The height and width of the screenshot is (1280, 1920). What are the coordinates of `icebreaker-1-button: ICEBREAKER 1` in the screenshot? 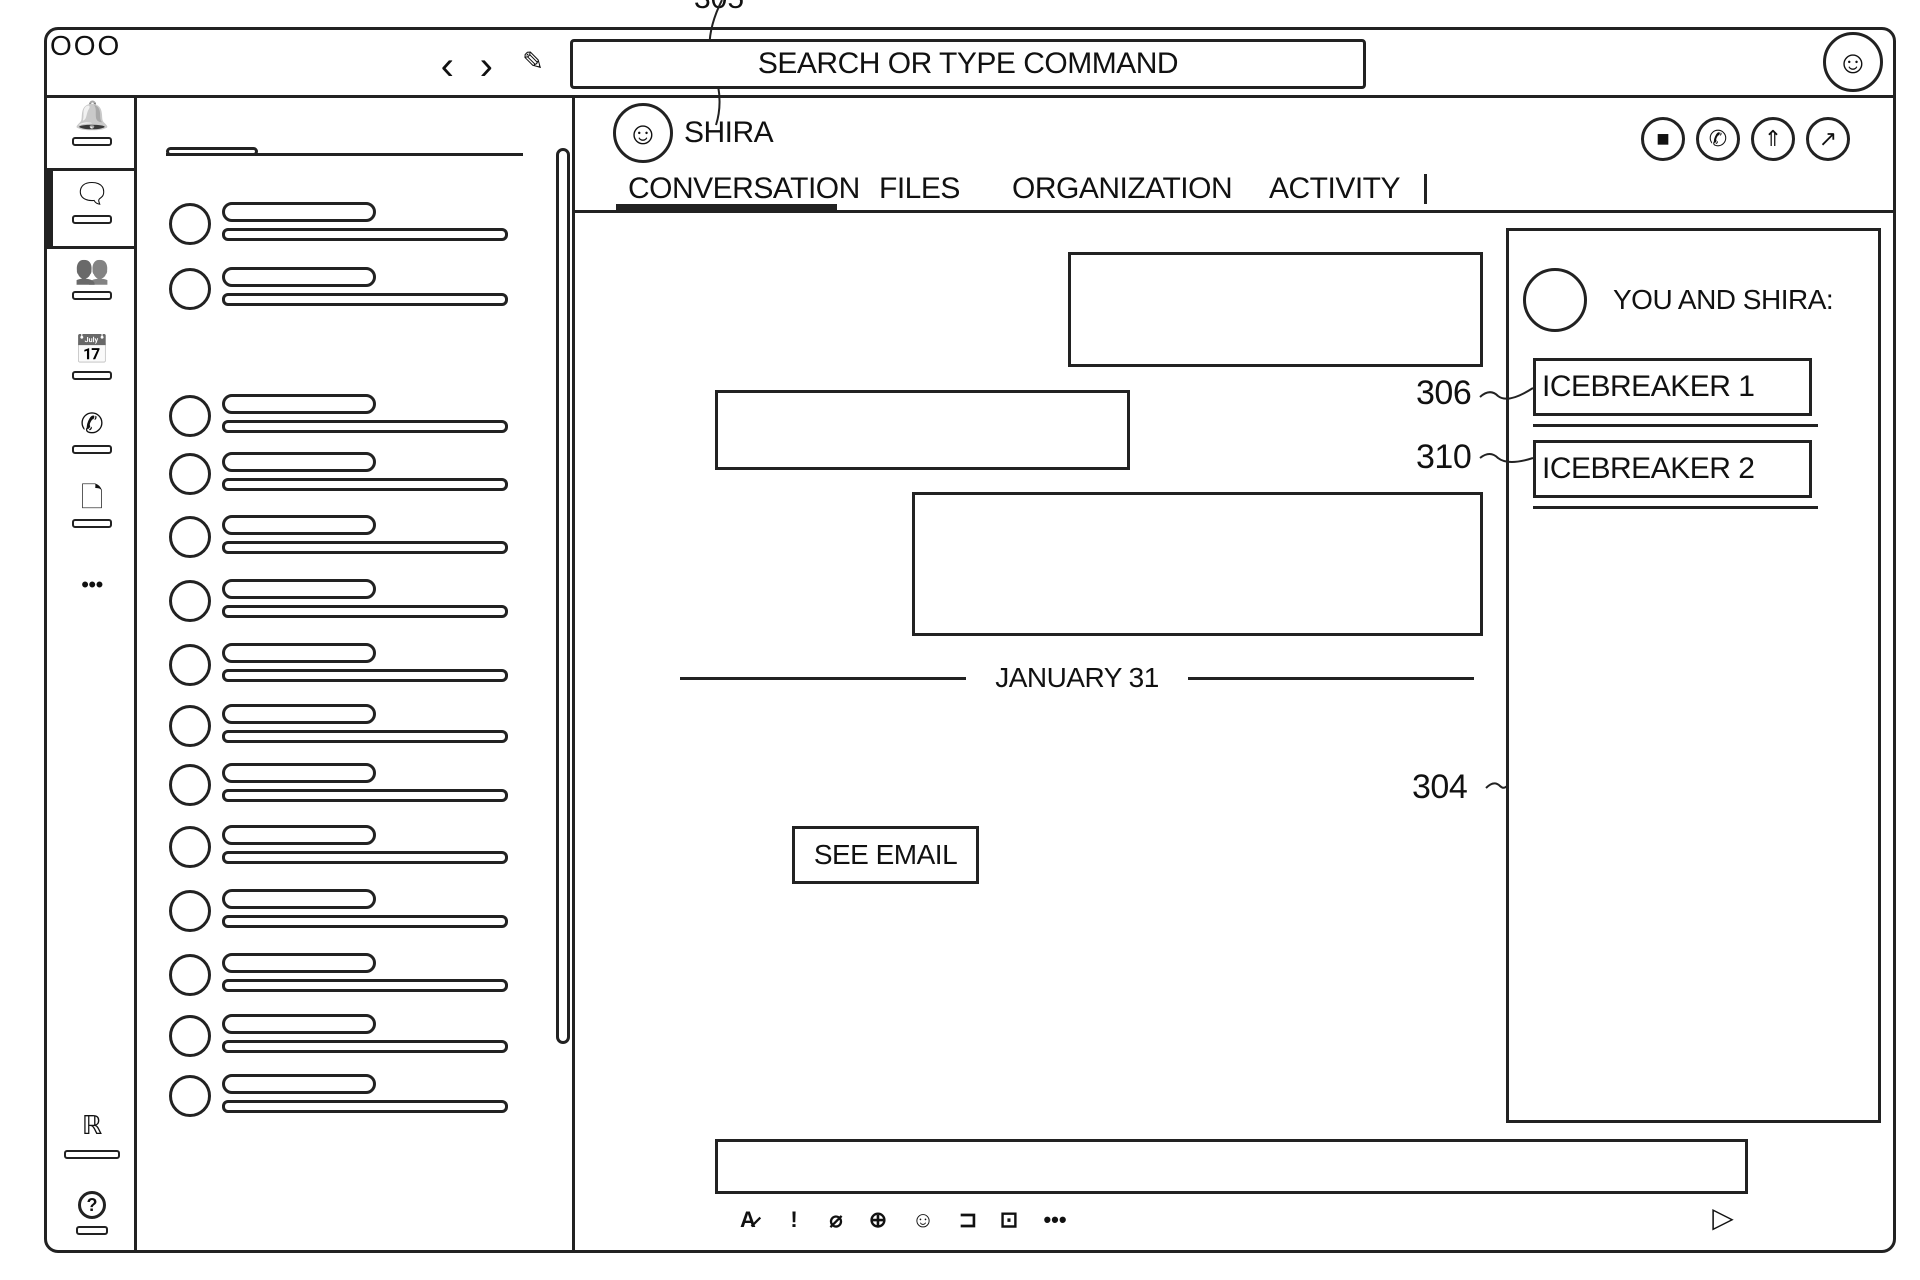 It's located at (1672, 387).